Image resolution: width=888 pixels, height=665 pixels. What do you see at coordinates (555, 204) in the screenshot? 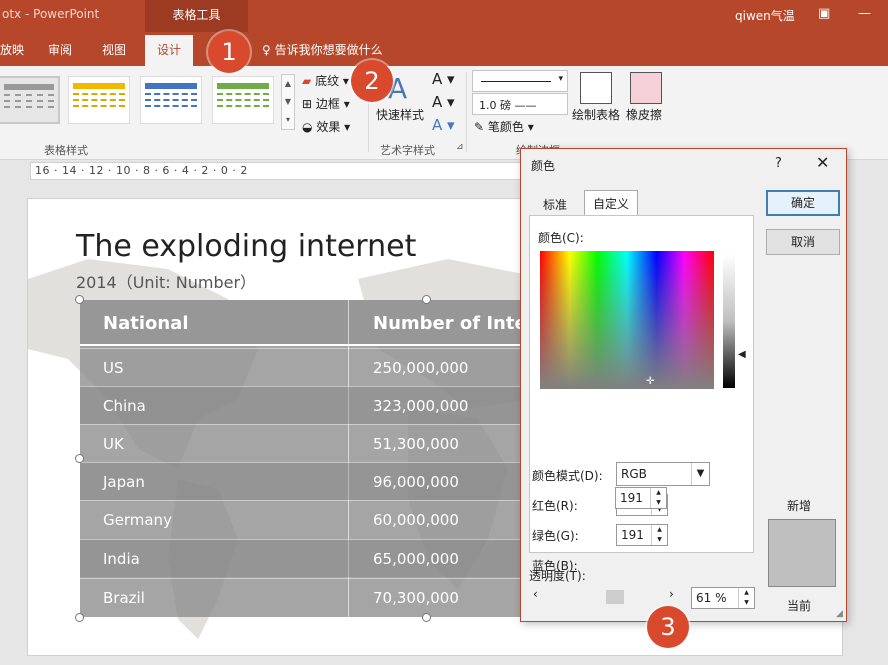
I see `tab-standard: 标准` at bounding box center [555, 204].